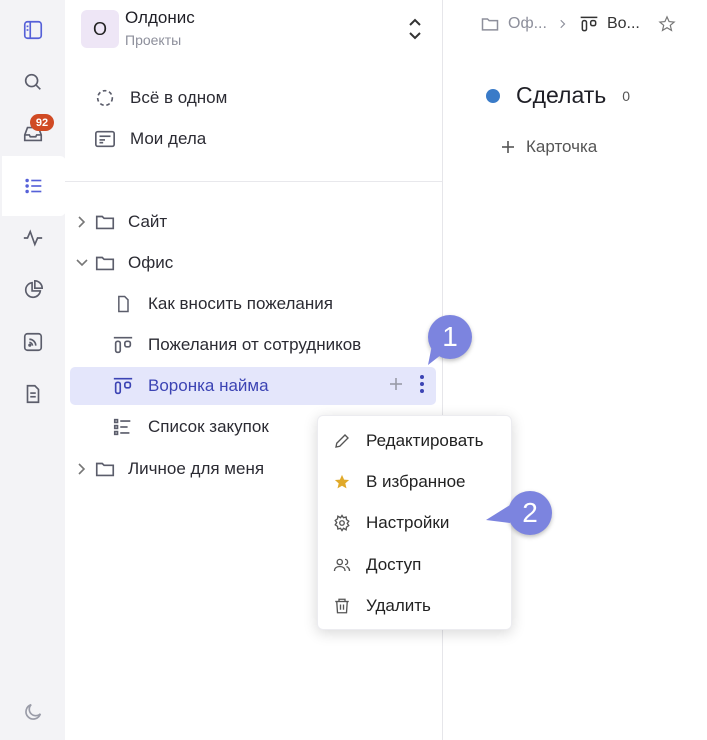  I want to click on menu-item-settings: Настройки, so click(415, 523).